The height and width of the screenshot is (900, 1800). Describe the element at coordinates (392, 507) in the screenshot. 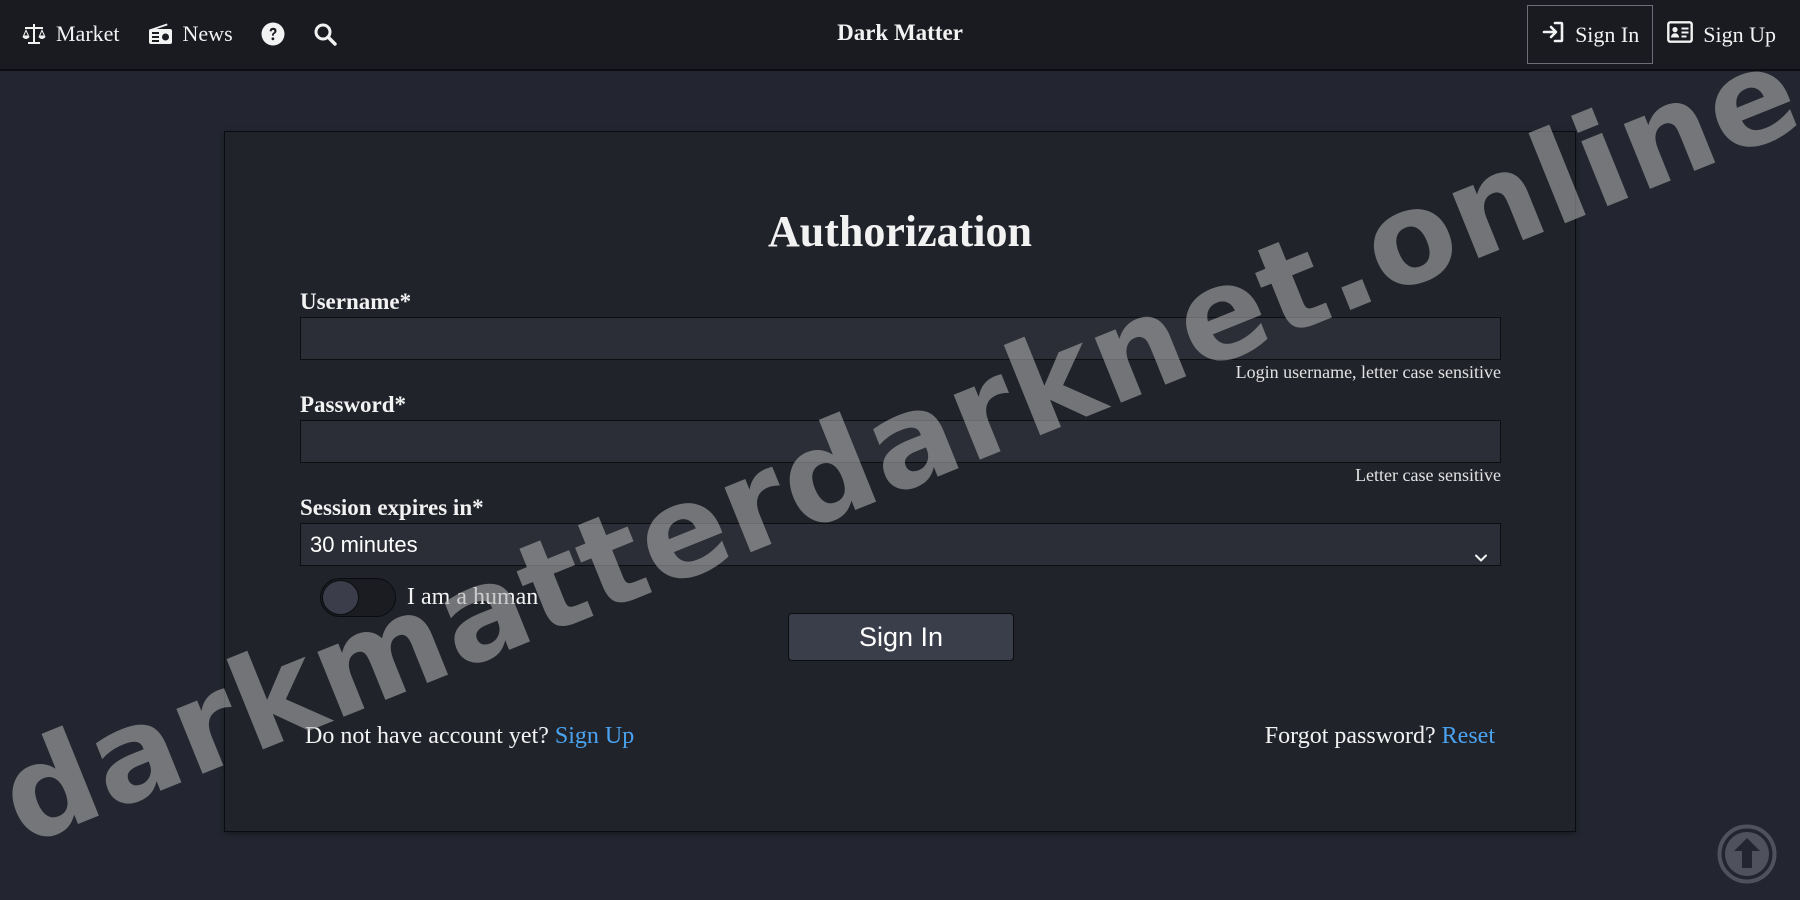

I see `session-label: Session expires in*` at that location.